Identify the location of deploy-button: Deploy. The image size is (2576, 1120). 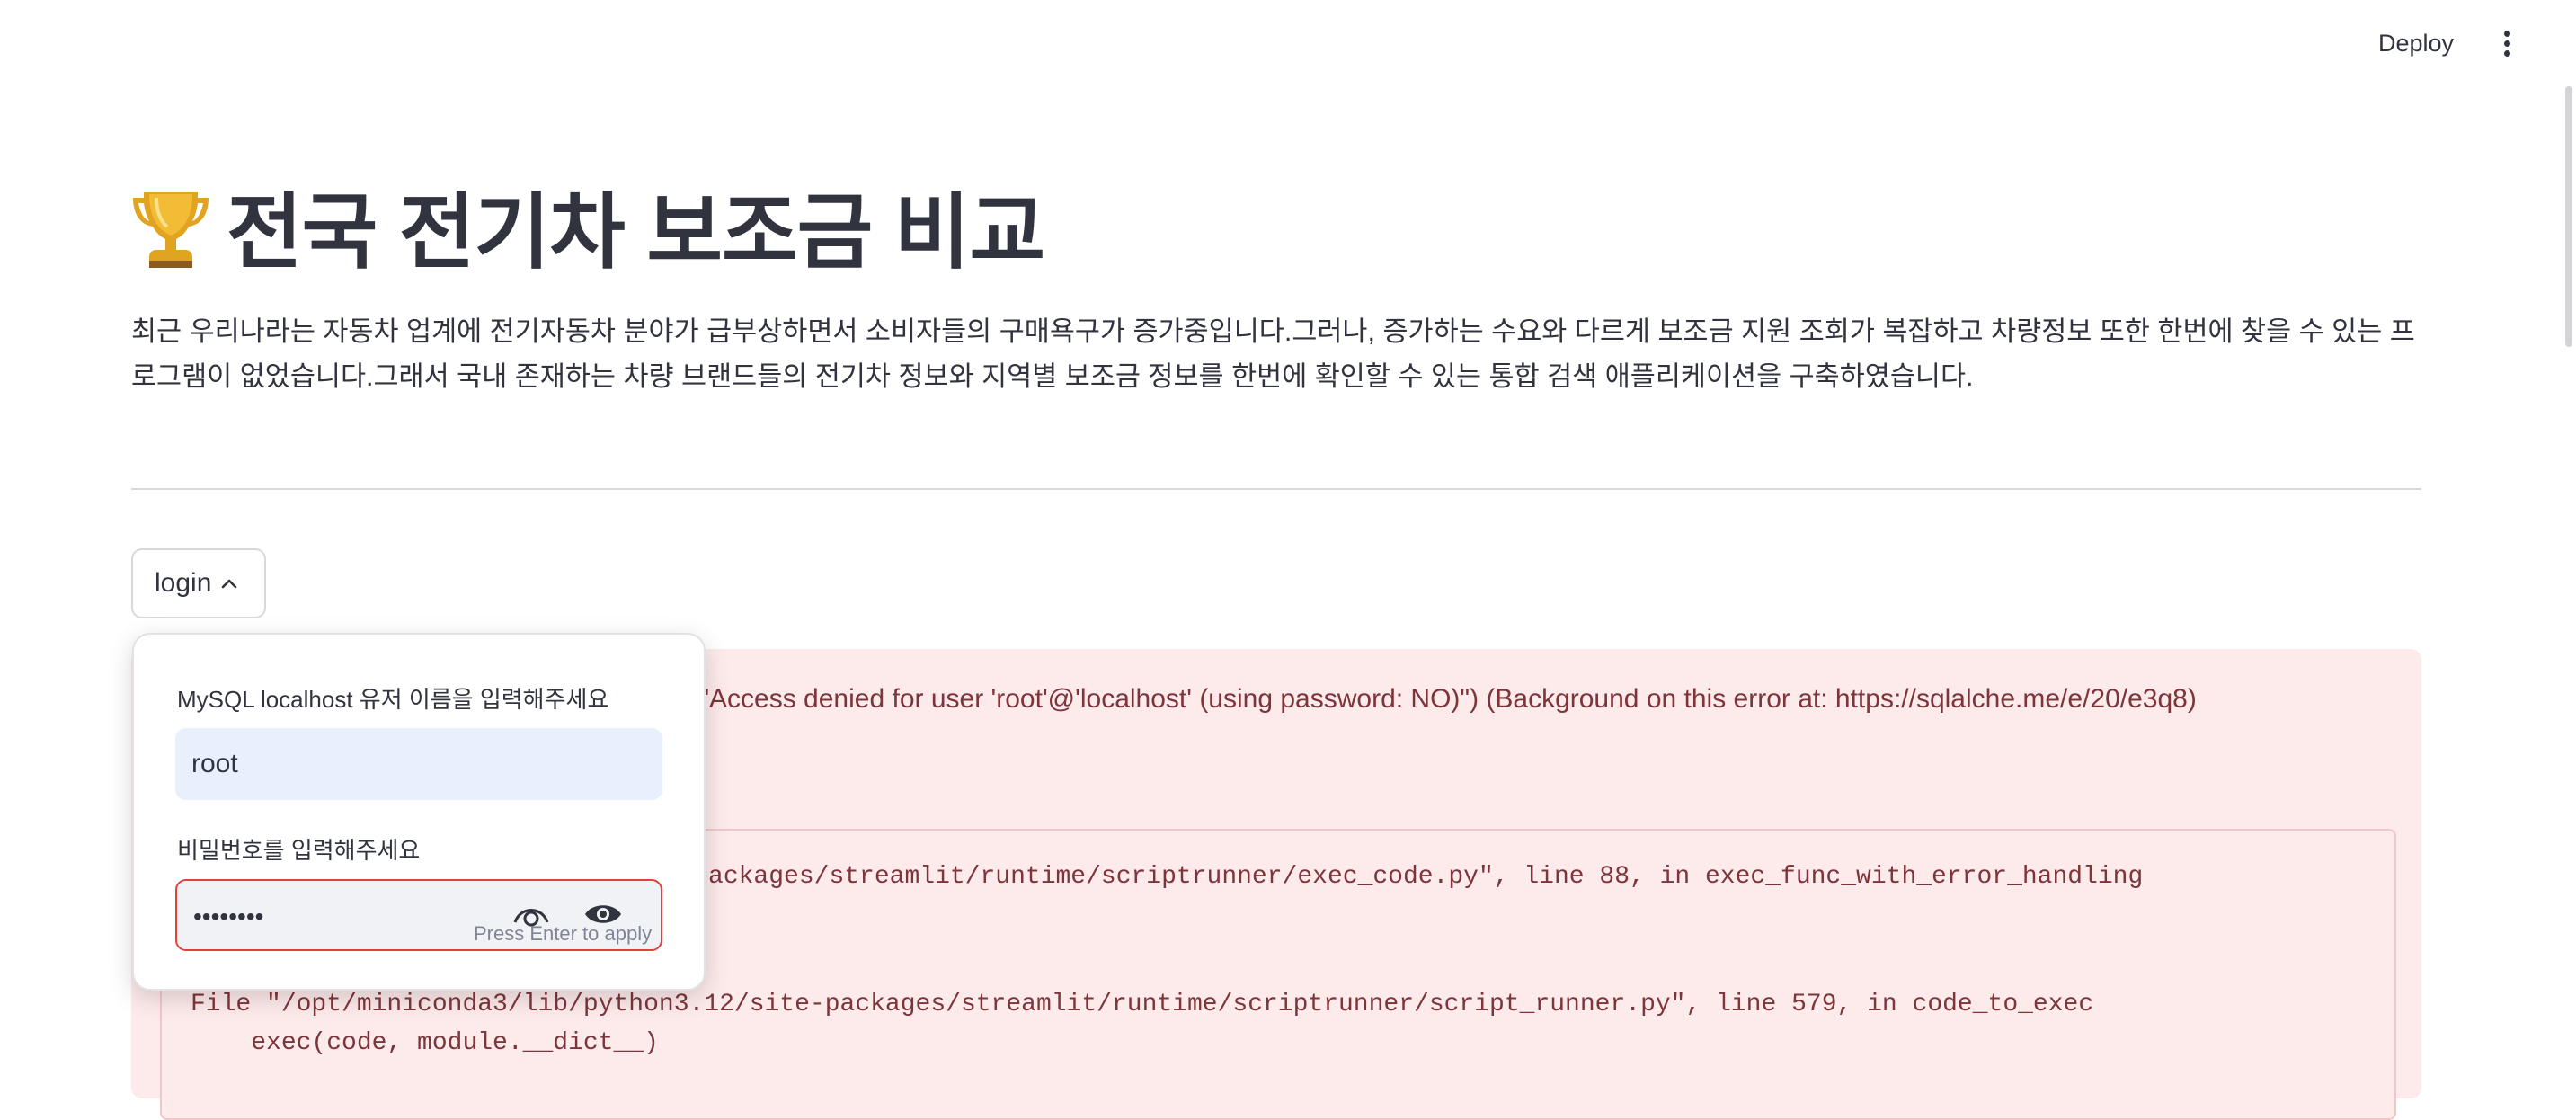
(2416, 43).